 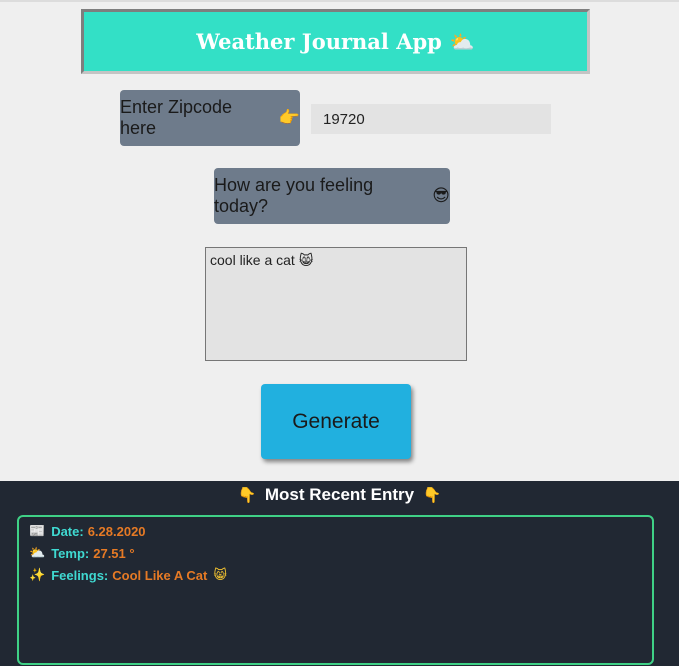 I want to click on entry-date-label: Date:, so click(x=67, y=531).